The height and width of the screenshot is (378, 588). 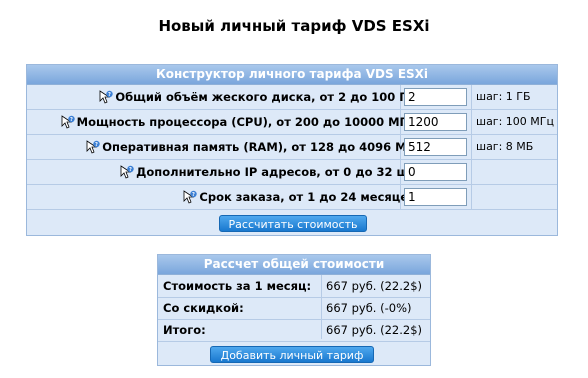 I want to click on monthly-cost-label: Стоимость за 1 месяц:, so click(x=237, y=286).